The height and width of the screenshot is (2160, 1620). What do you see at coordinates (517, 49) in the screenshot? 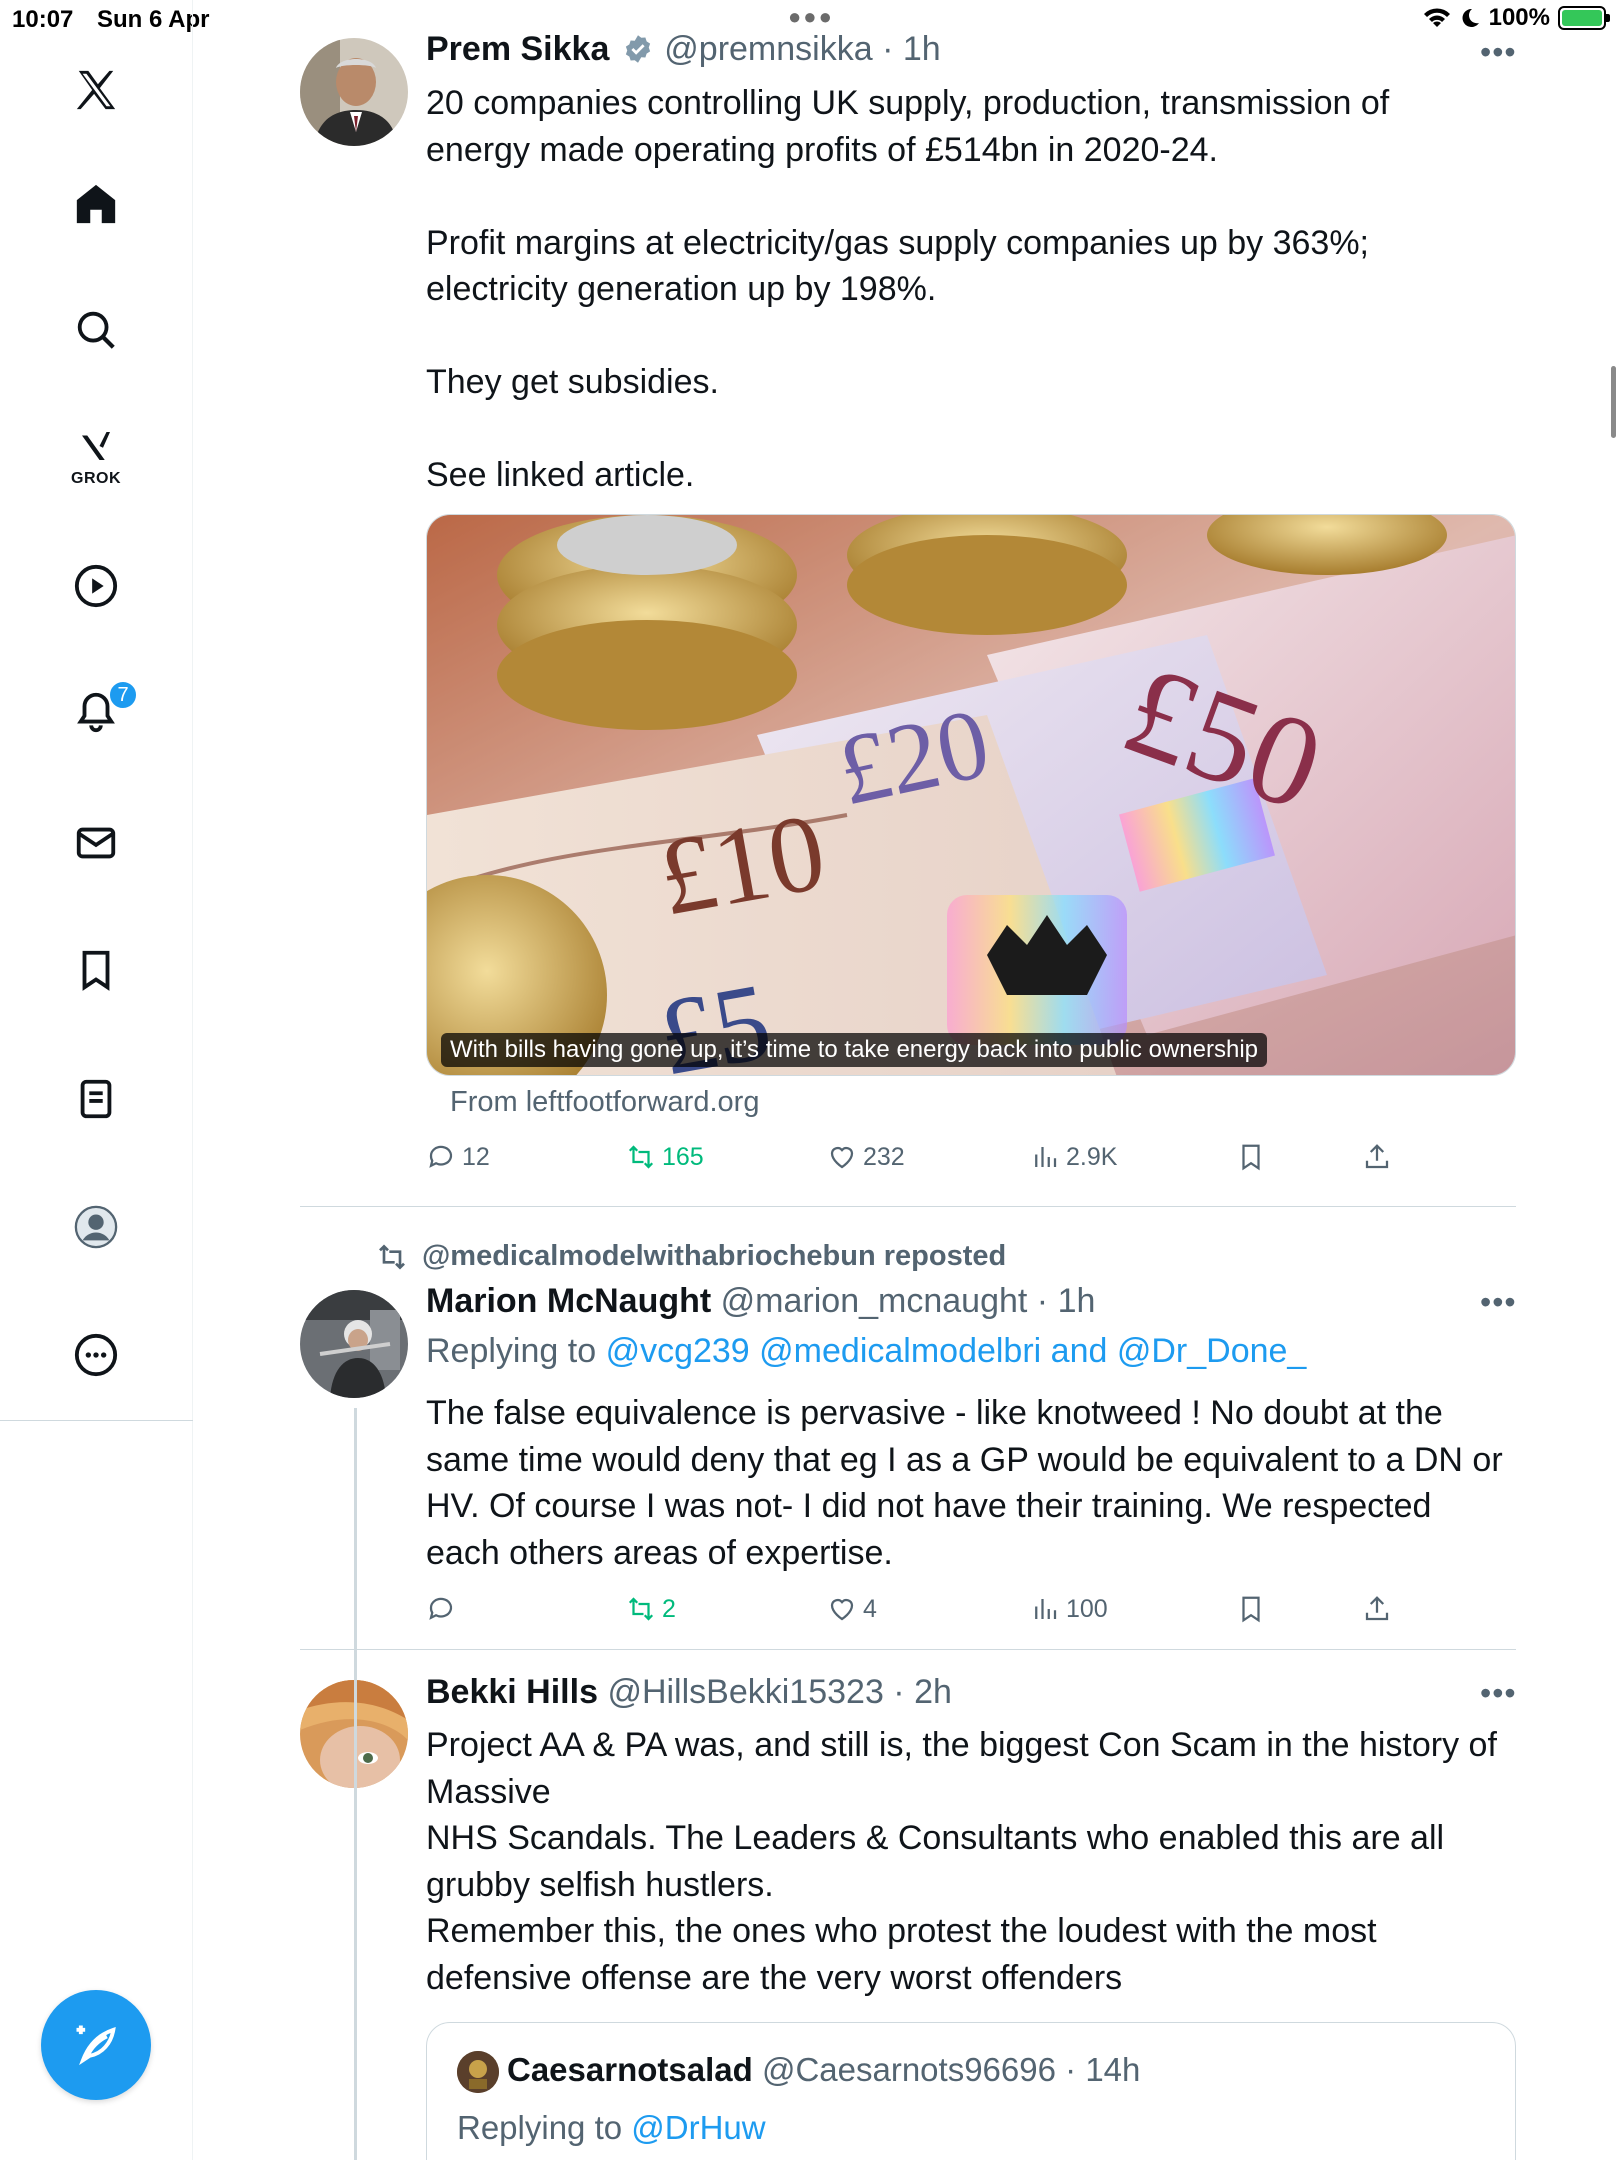
I see `display-name: Prem Sikka` at bounding box center [517, 49].